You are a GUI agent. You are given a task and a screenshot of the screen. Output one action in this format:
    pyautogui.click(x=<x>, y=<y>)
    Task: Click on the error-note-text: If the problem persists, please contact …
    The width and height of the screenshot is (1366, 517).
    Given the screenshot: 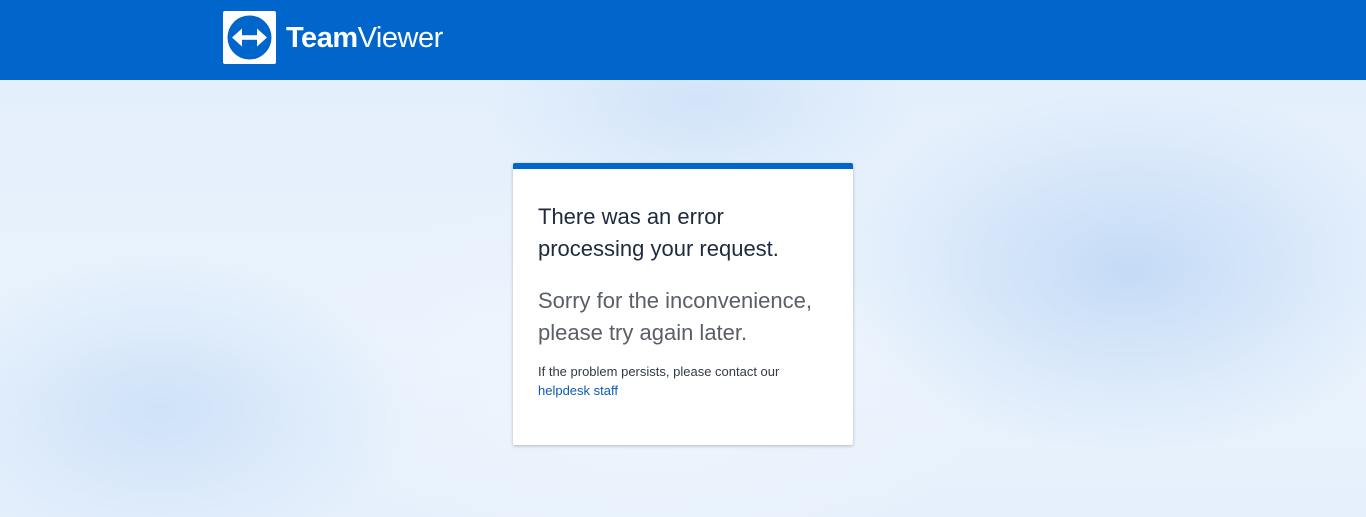 What is the action you would take?
    pyautogui.click(x=659, y=371)
    